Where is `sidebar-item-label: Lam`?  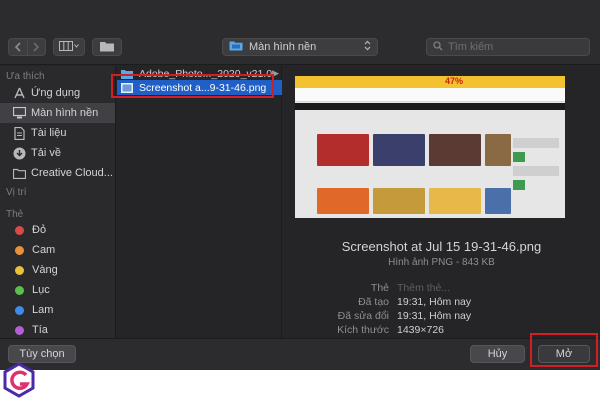
sidebar-item-label: Lam is located at coordinates (43, 310).